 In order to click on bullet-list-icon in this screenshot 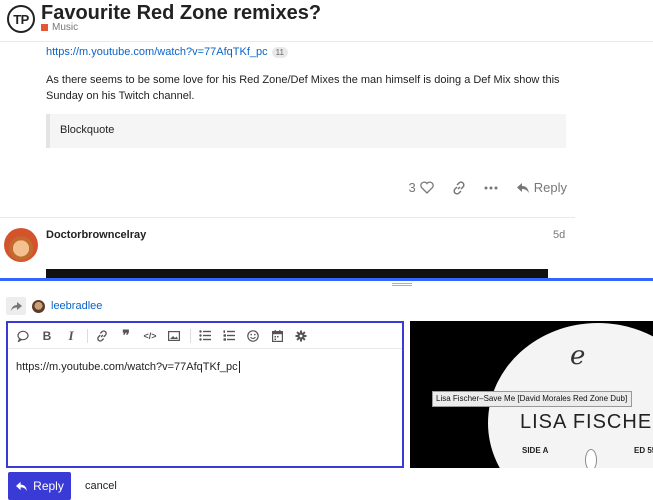, I will do `click(205, 336)`.